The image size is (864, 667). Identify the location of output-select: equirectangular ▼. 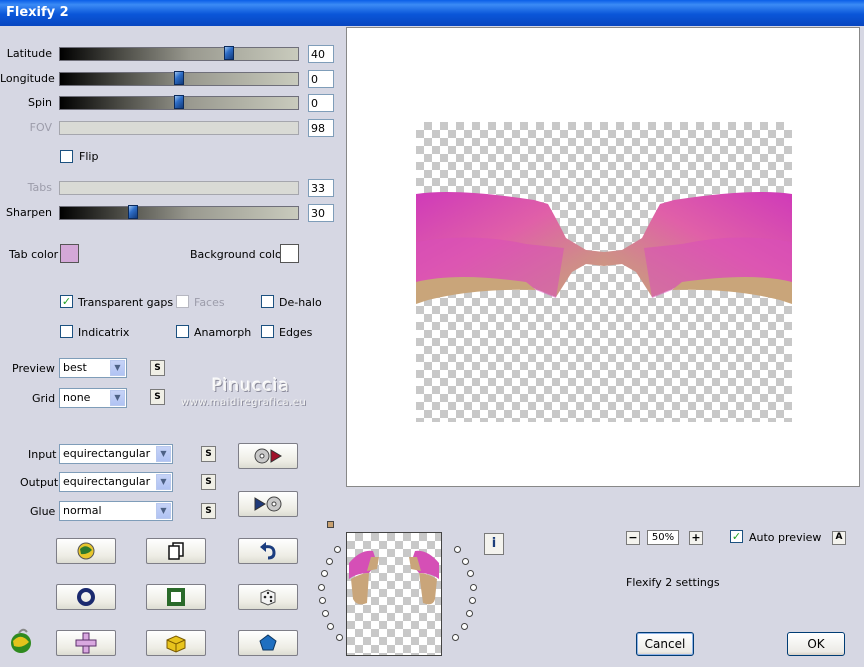
(116, 482).